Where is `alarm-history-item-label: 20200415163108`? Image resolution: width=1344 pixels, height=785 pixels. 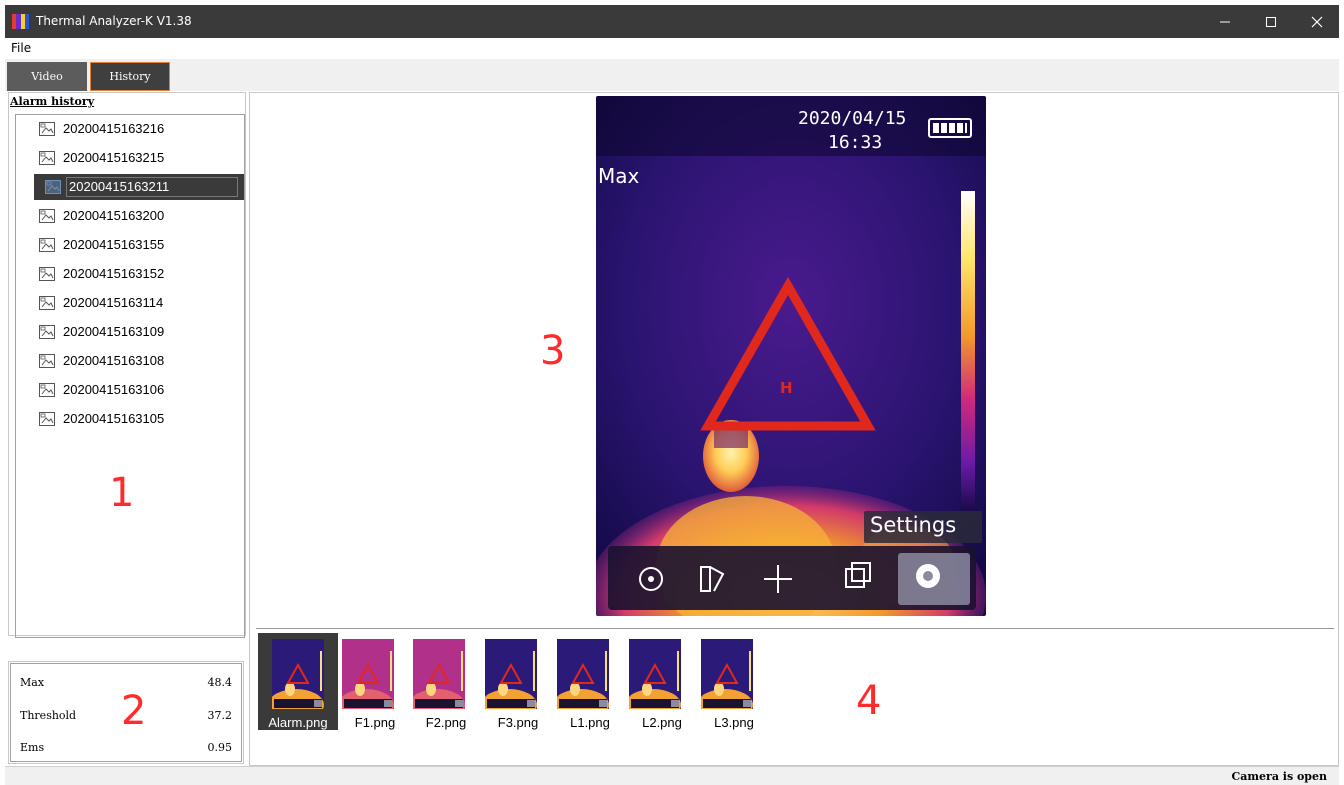 alarm-history-item-label: 20200415163108 is located at coordinates (114, 360).